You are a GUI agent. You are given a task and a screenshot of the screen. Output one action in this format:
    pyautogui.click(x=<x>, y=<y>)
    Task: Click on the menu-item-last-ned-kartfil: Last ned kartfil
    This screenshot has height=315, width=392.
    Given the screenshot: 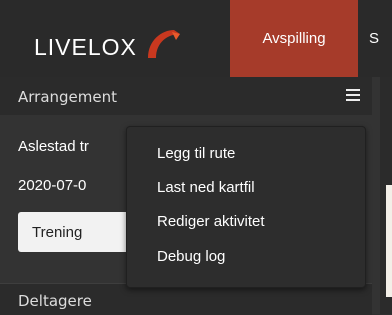 What is the action you would take?
    pyautogui.click(x=206, y=187)
    